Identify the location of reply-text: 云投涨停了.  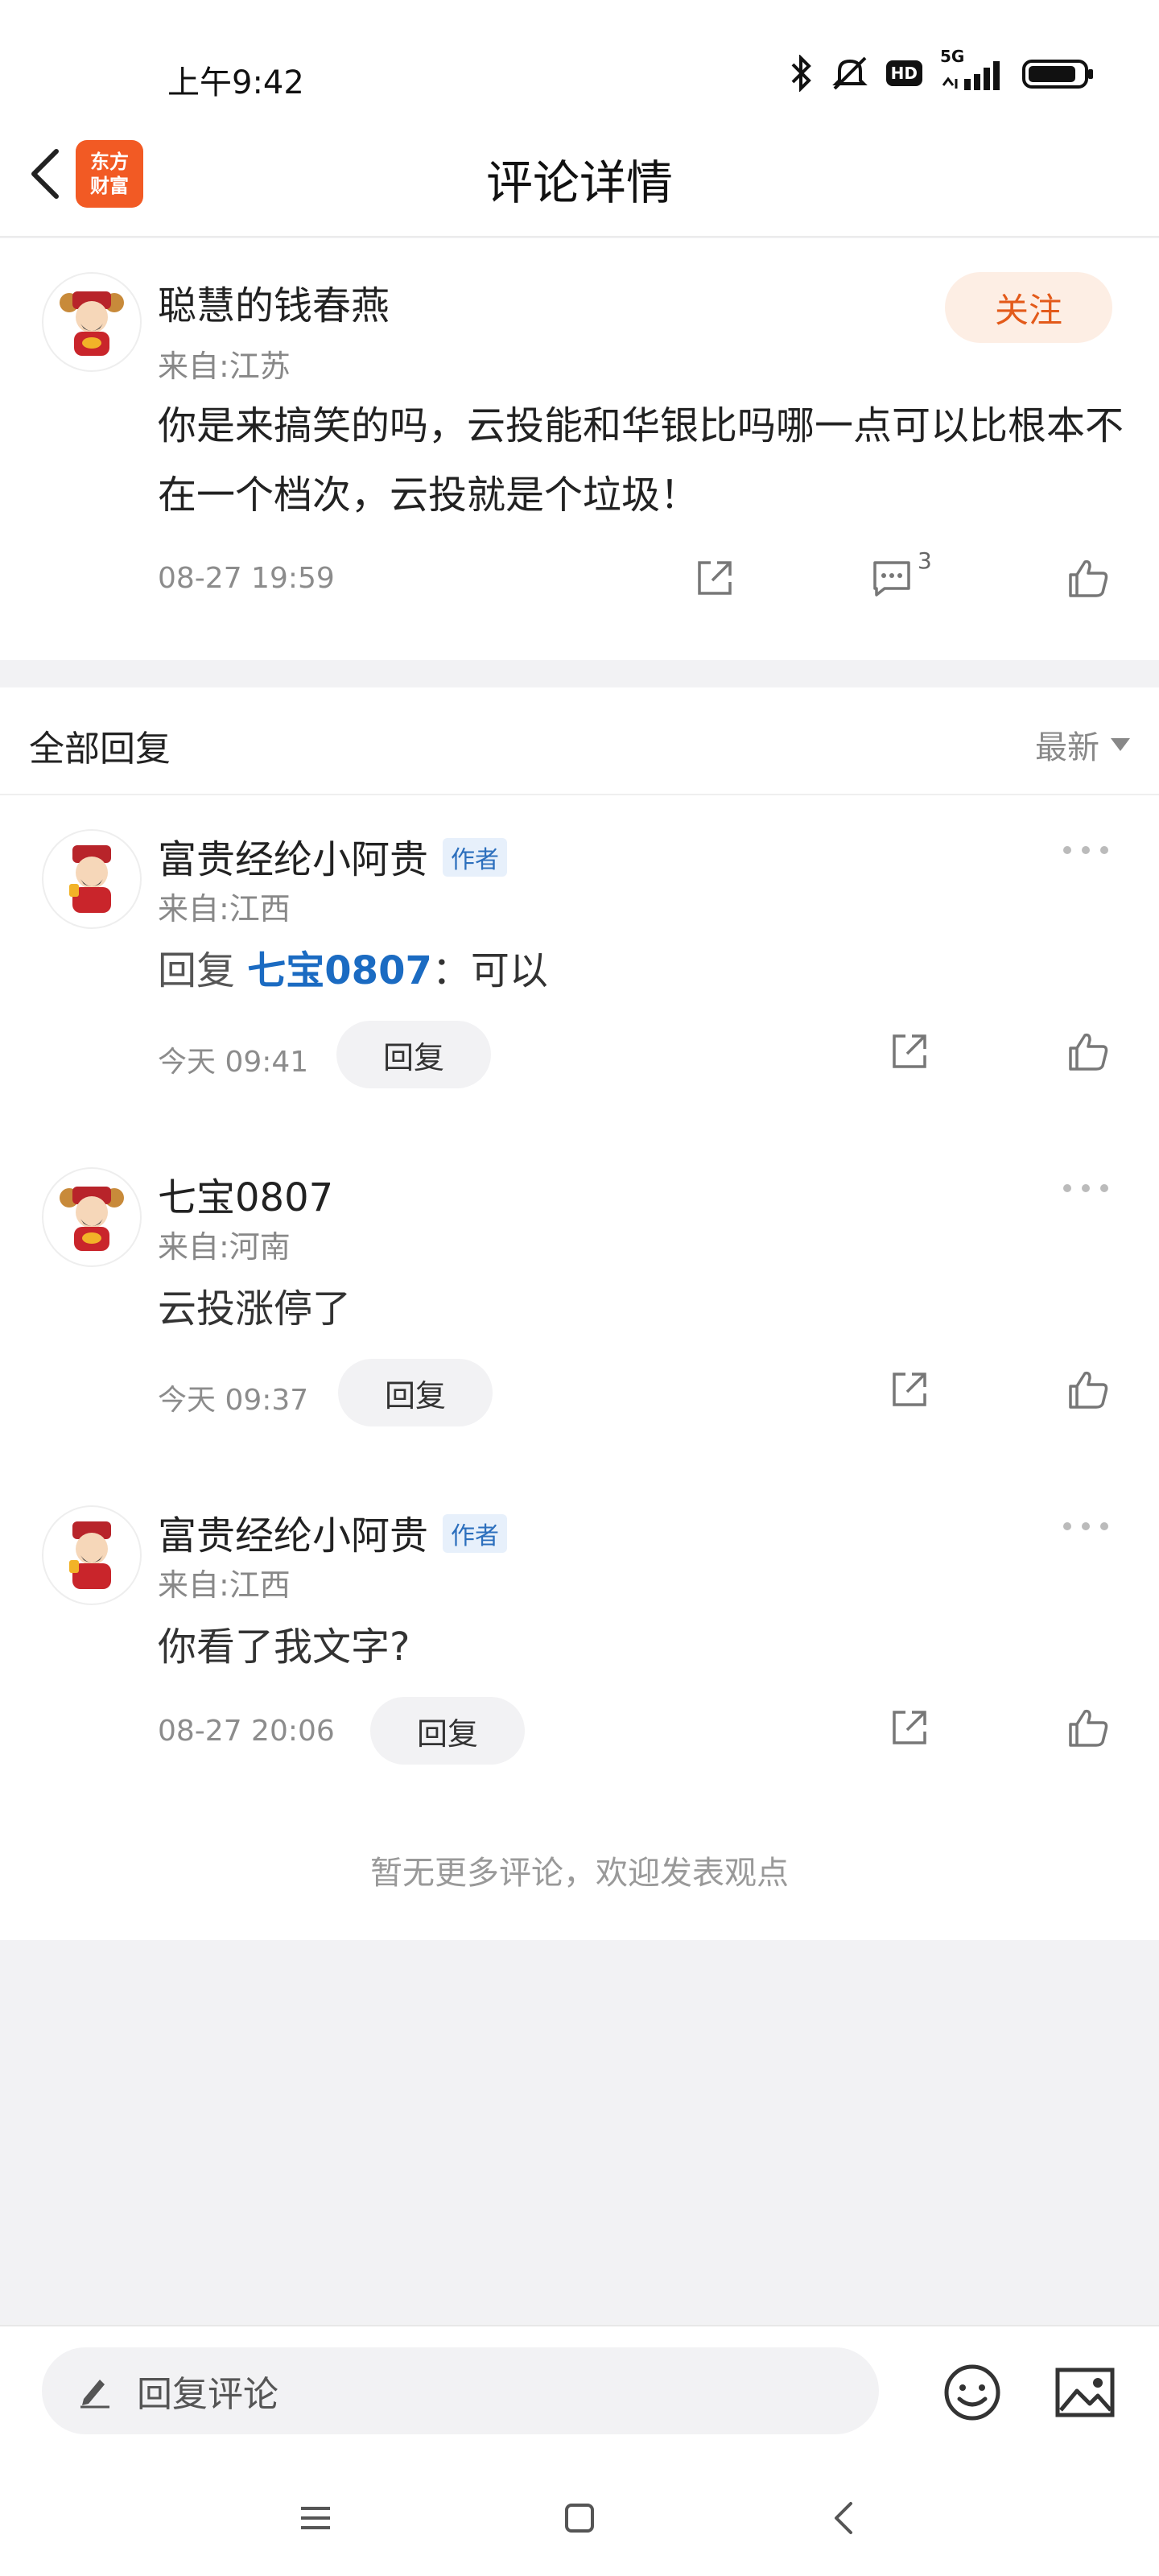
(255, 1308).